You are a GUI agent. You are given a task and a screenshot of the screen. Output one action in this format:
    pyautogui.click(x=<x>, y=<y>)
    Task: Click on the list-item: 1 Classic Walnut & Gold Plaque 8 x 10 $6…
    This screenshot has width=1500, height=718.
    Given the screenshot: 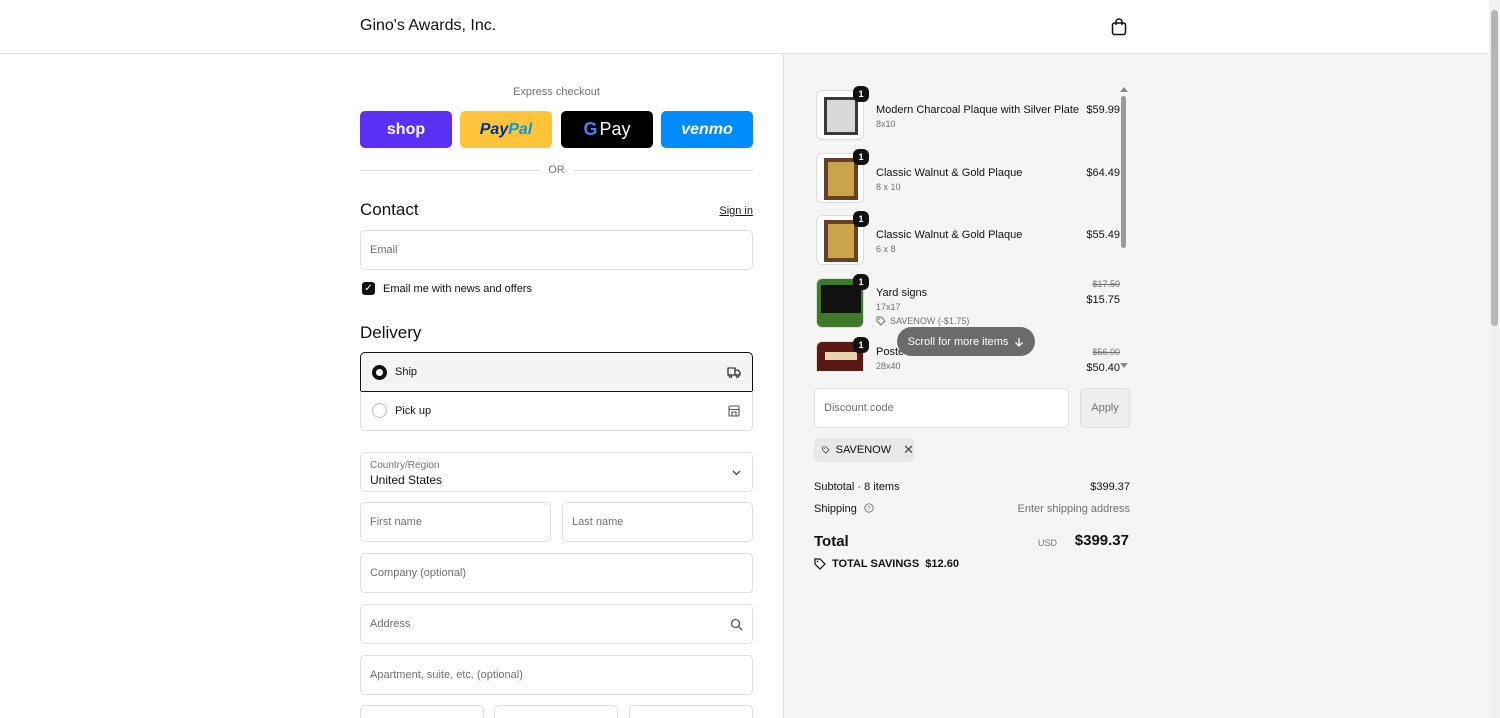 What is the action you would take?
    pyautogui.click(x=967, y=179)
    